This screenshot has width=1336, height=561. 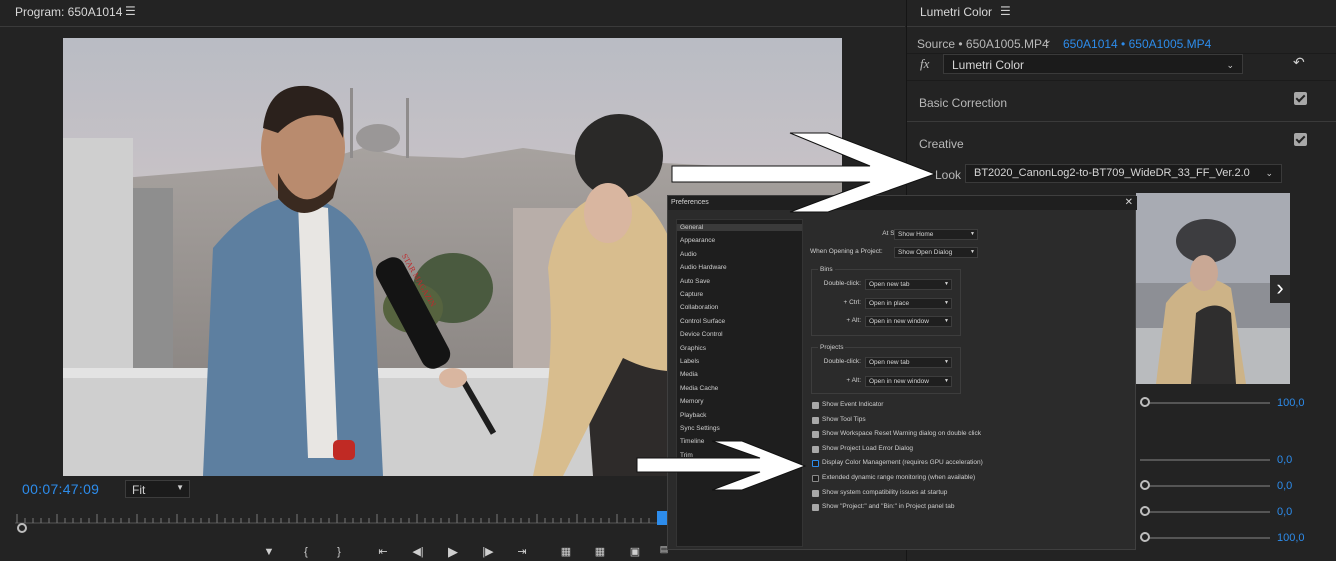 I want to click on preferences-category-item: Audio, so click(x=688, y=254).